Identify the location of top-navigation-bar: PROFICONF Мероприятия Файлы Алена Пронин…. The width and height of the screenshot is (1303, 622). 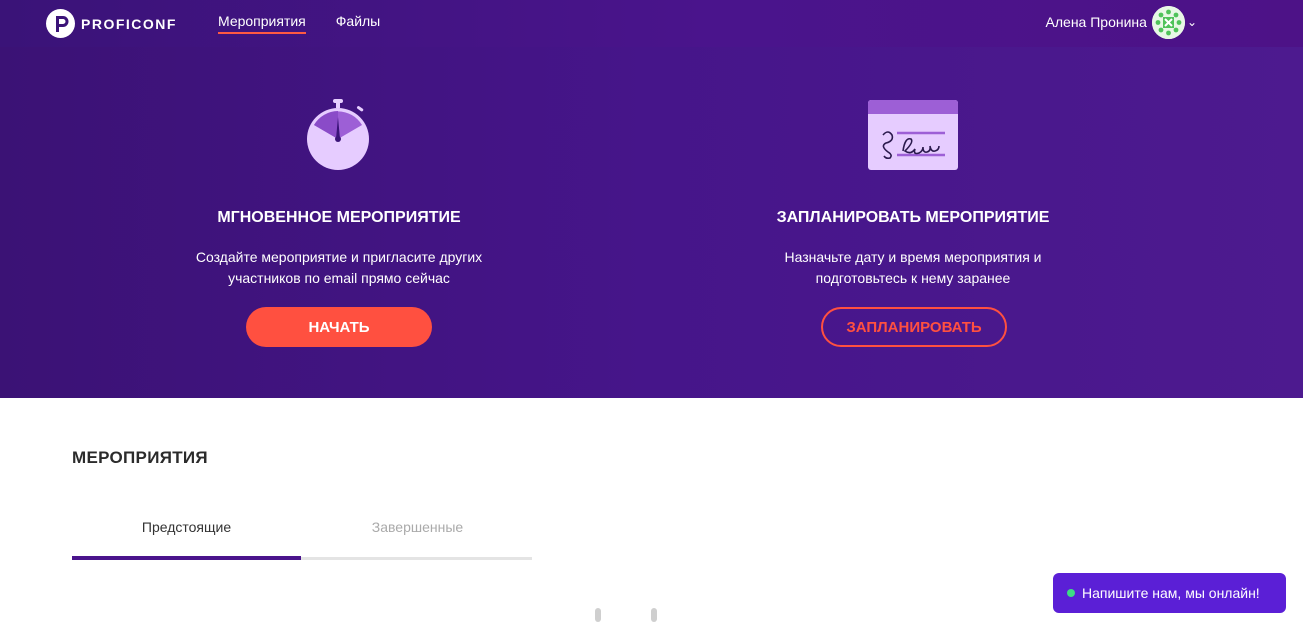
(651, 23).